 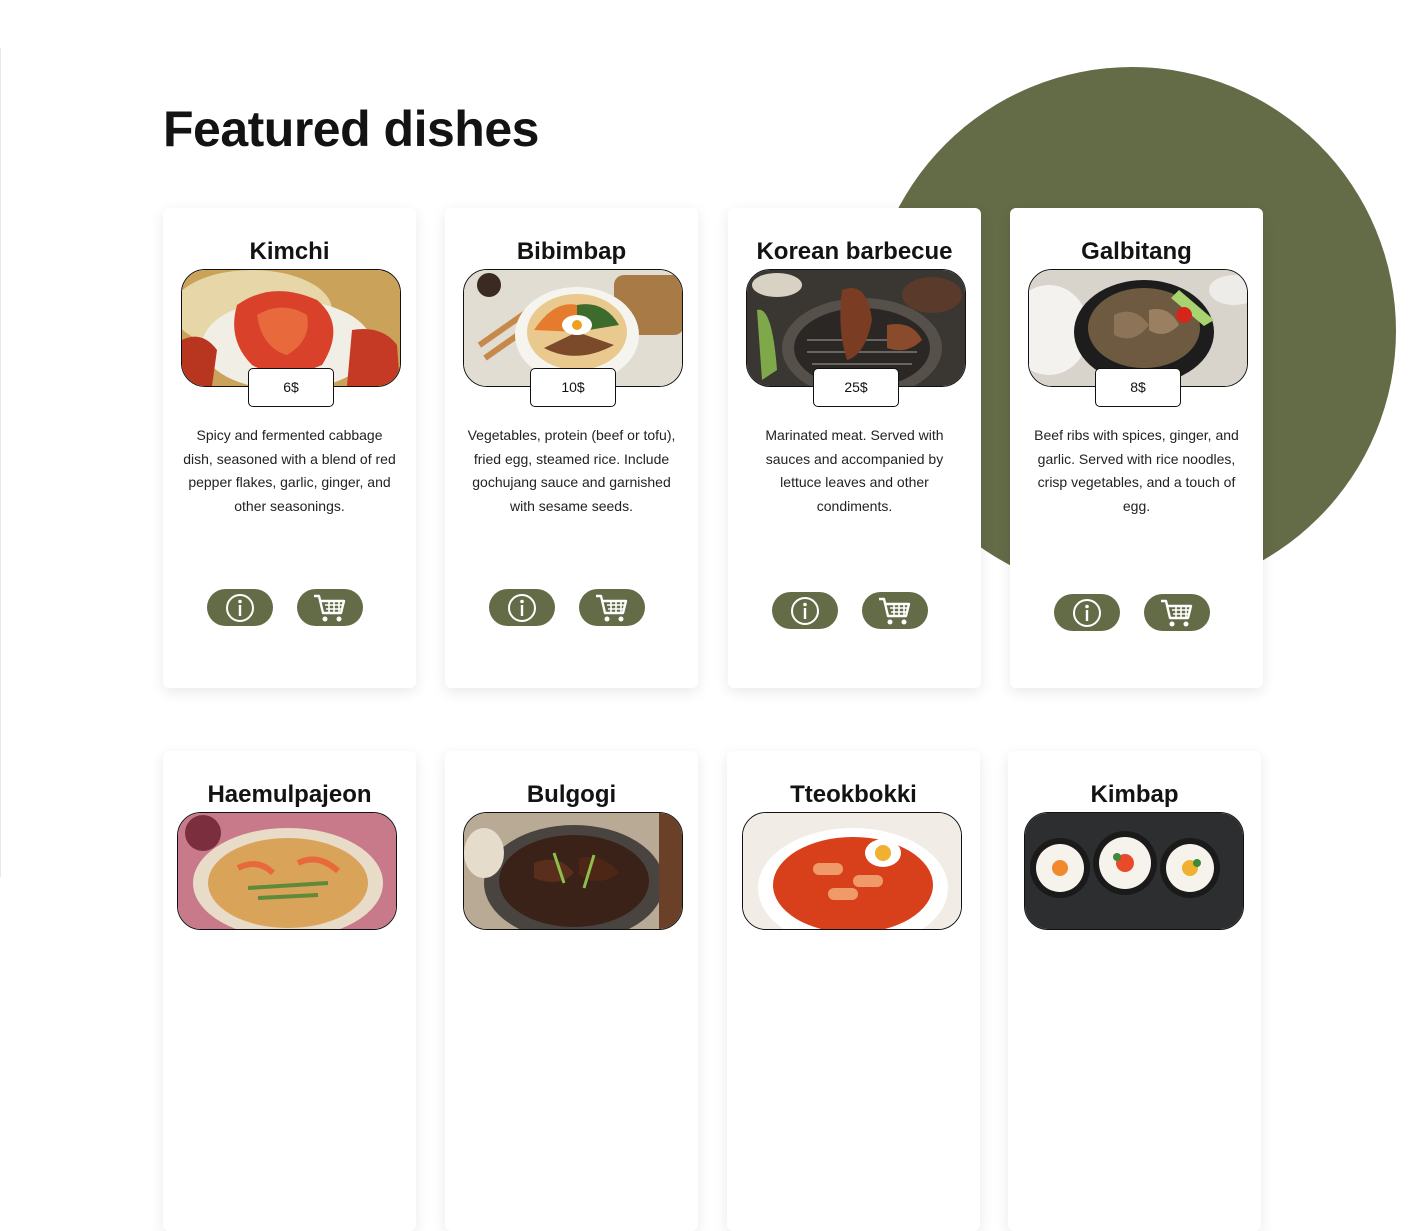 I want to click on dish-name: Bibimbap, so click(x=571, y=251).